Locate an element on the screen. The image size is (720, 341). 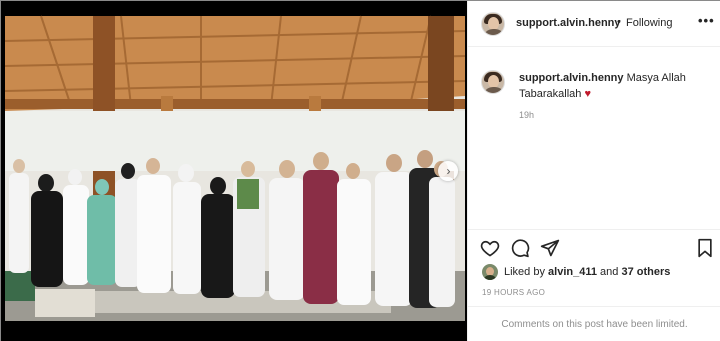
author-avatar is located at coordinates (493, 24).